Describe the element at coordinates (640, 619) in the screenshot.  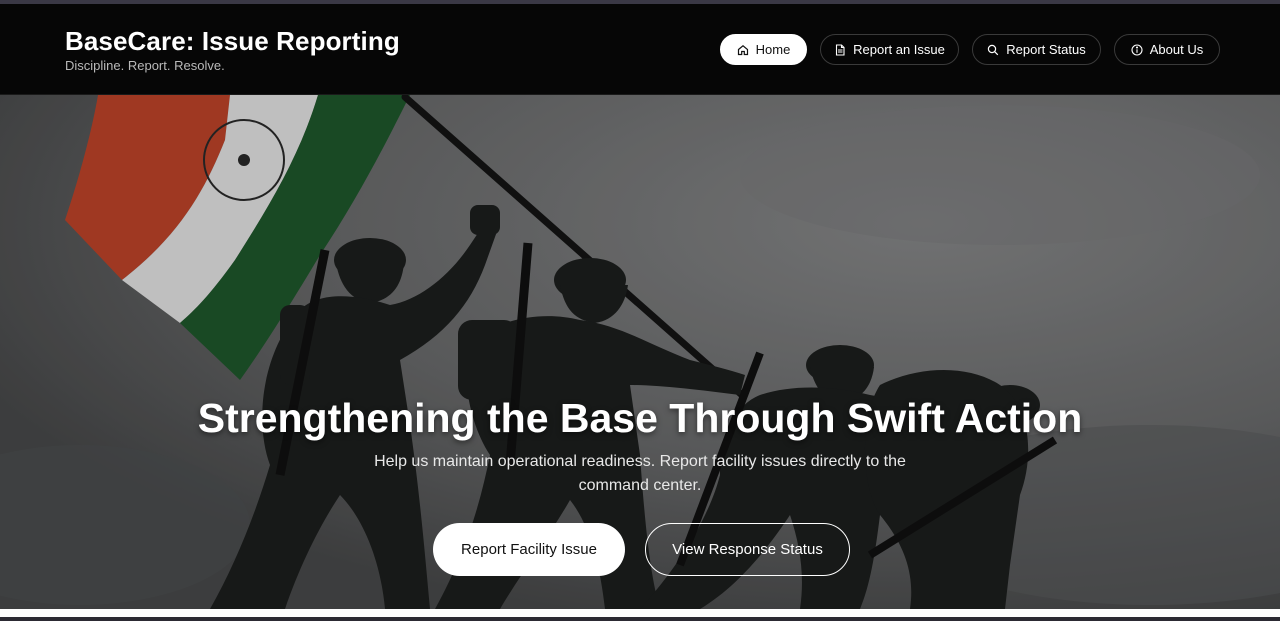
I see `window-bottom-strip` at that location.